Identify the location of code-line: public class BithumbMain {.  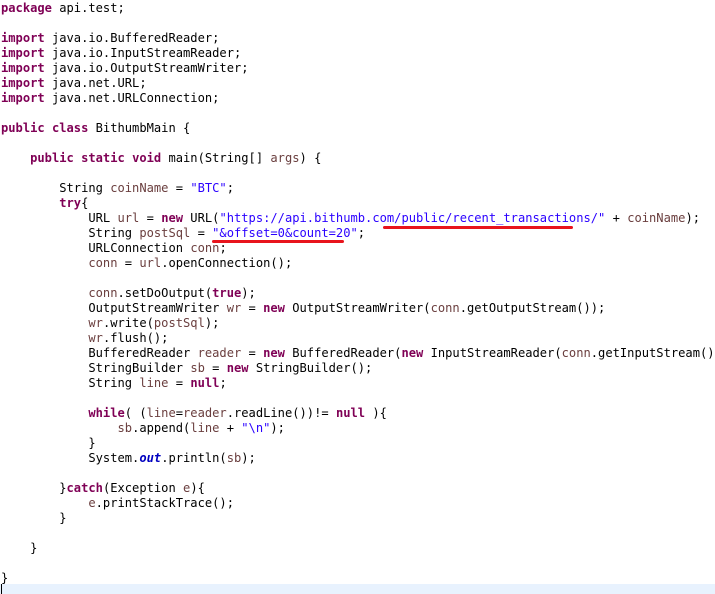
(95, 128).